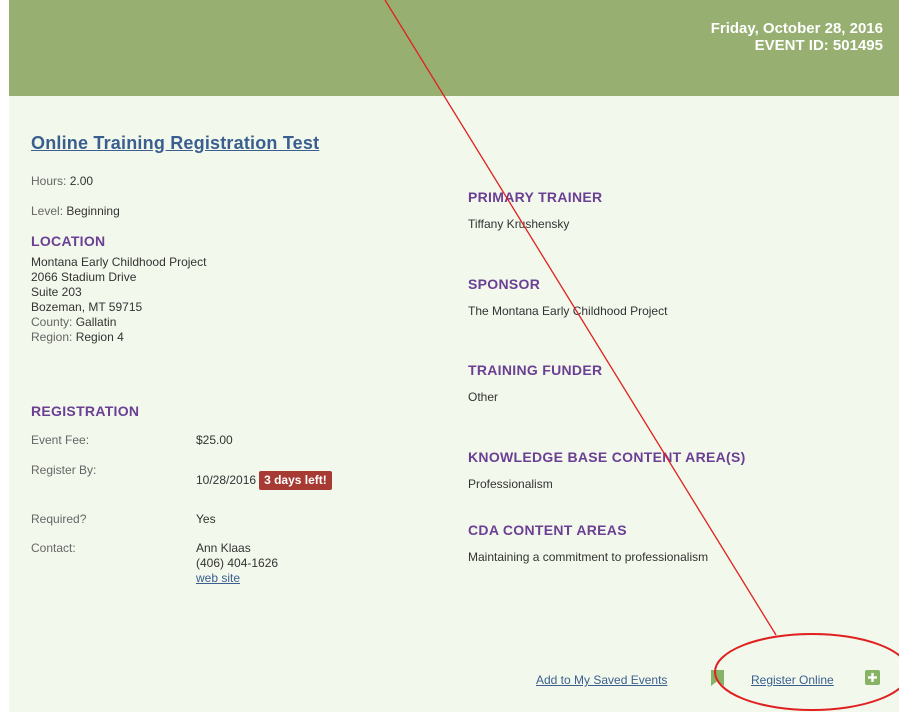 The width and height of the screenshot is (899, 712). What do you see at coordinates (49, 181) in the screenshot?
I see `hours-label: Hours:` at bounding box center [49, 181].